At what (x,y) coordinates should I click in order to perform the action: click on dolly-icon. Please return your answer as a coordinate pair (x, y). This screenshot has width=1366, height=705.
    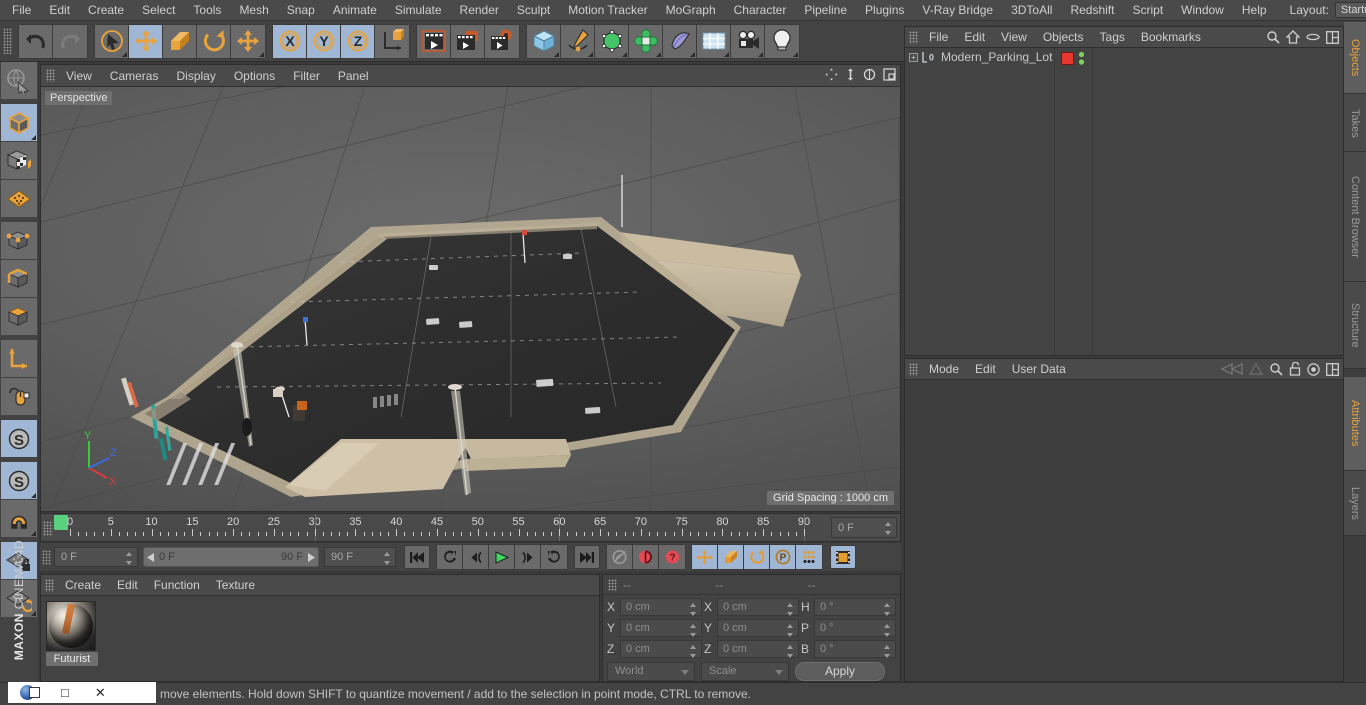
    Looking at the image, I should click on (850, 74).